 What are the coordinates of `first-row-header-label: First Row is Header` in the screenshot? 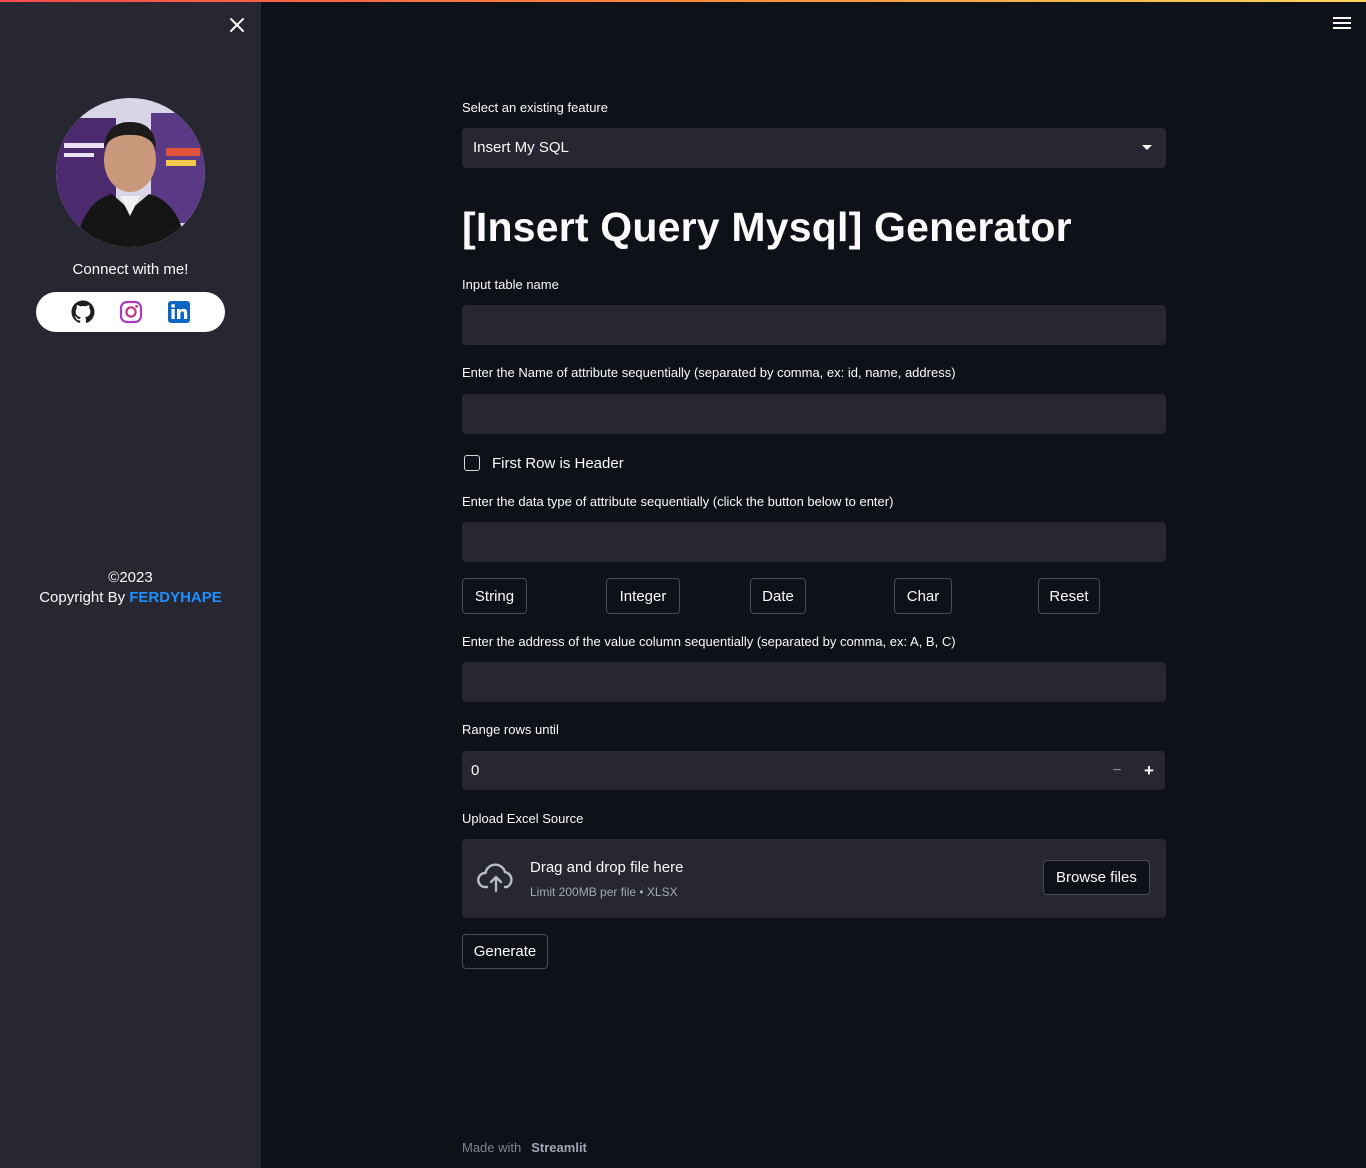 It's located at (558, 463).